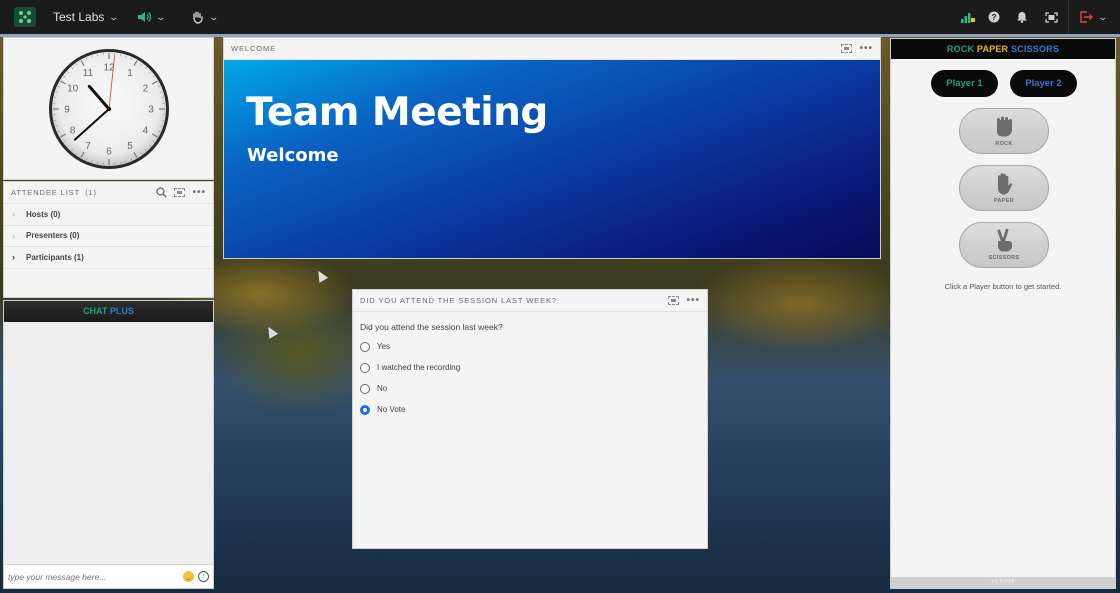 The width and height of the screenshot is (1120, 593). Describe the element at coordinates (73, 89) in the screenshot. I see `clock-number: 10` at that location.